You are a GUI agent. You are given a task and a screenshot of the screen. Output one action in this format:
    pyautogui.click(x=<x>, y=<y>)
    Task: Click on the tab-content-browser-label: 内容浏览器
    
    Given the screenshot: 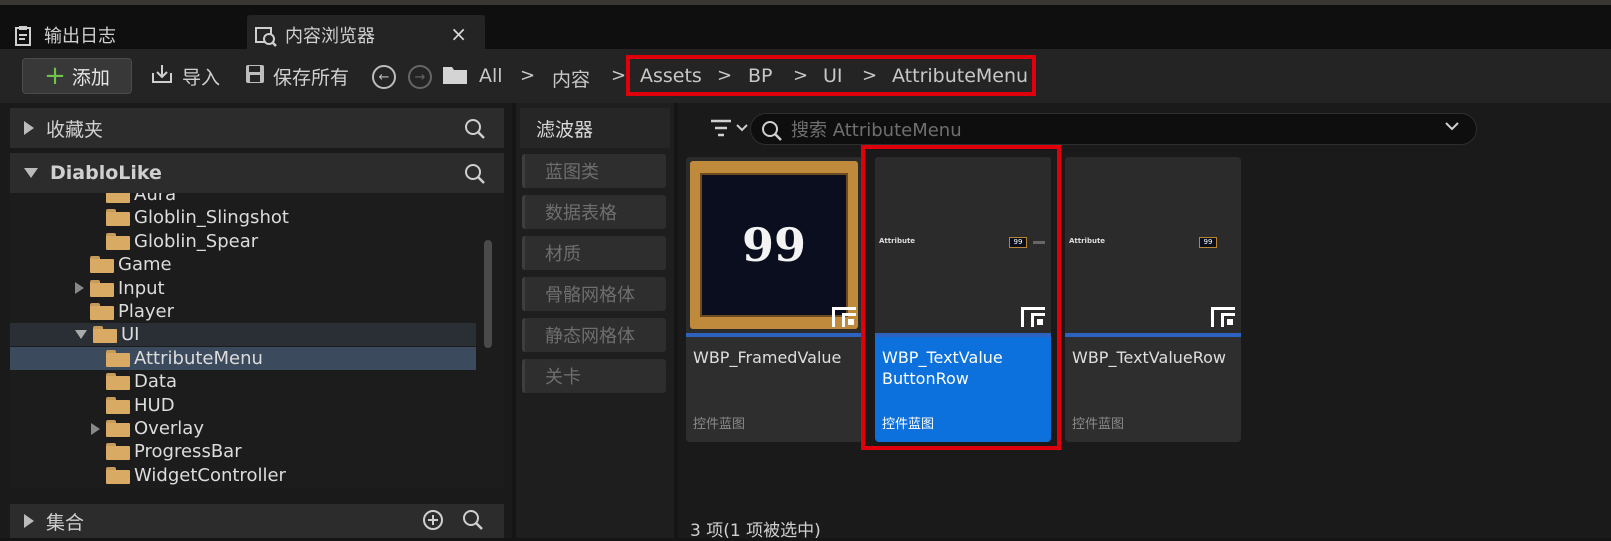 What is the action you would take?
    pyautogui.click(x=330, y=36)
    